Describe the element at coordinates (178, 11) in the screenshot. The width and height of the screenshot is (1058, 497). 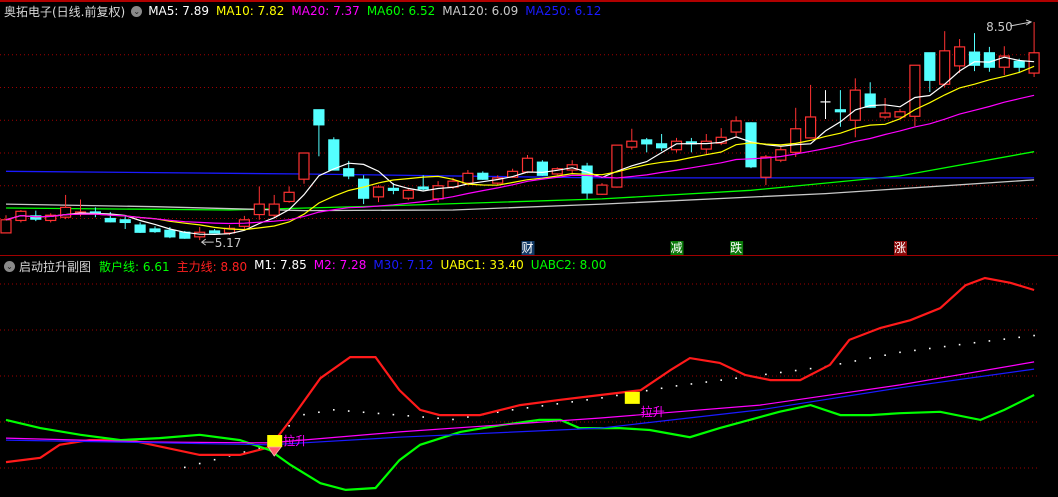
I see `indicator-value-ma5: MA5: 7.89` at that location.